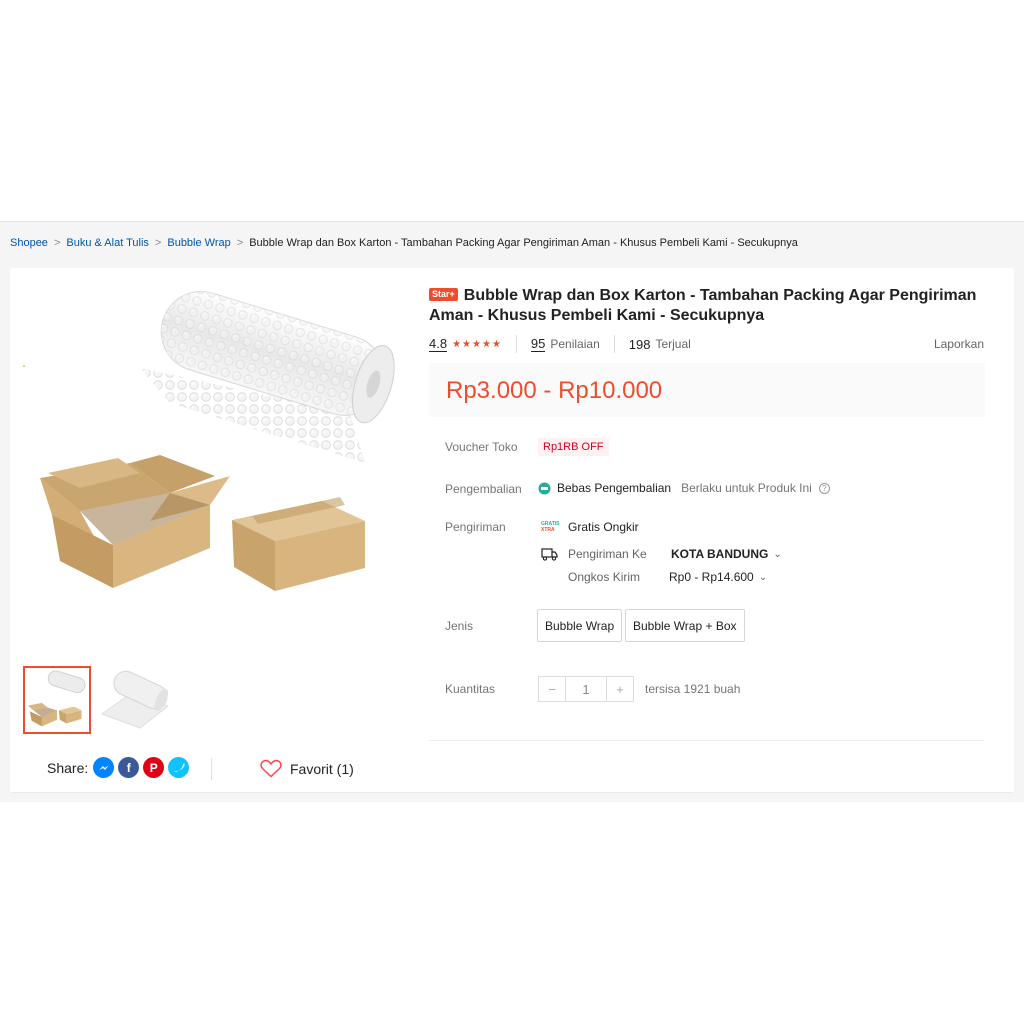 The image size is (1024, 1024). What do you see at coordinates (580, 625) in the screenshot?
I see `variant-option-bubble-wrap: Bubble Wrap` at bounding box center [580, 625].